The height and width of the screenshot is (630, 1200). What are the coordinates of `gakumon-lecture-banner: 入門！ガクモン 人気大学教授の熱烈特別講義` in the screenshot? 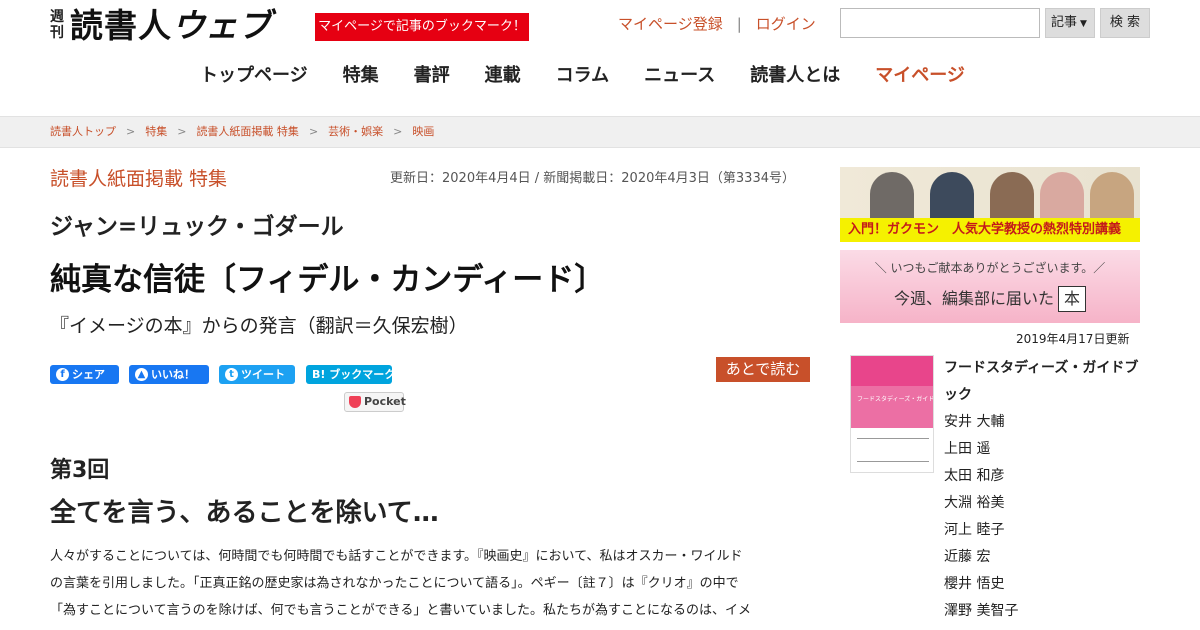 It's located at (990, 204).